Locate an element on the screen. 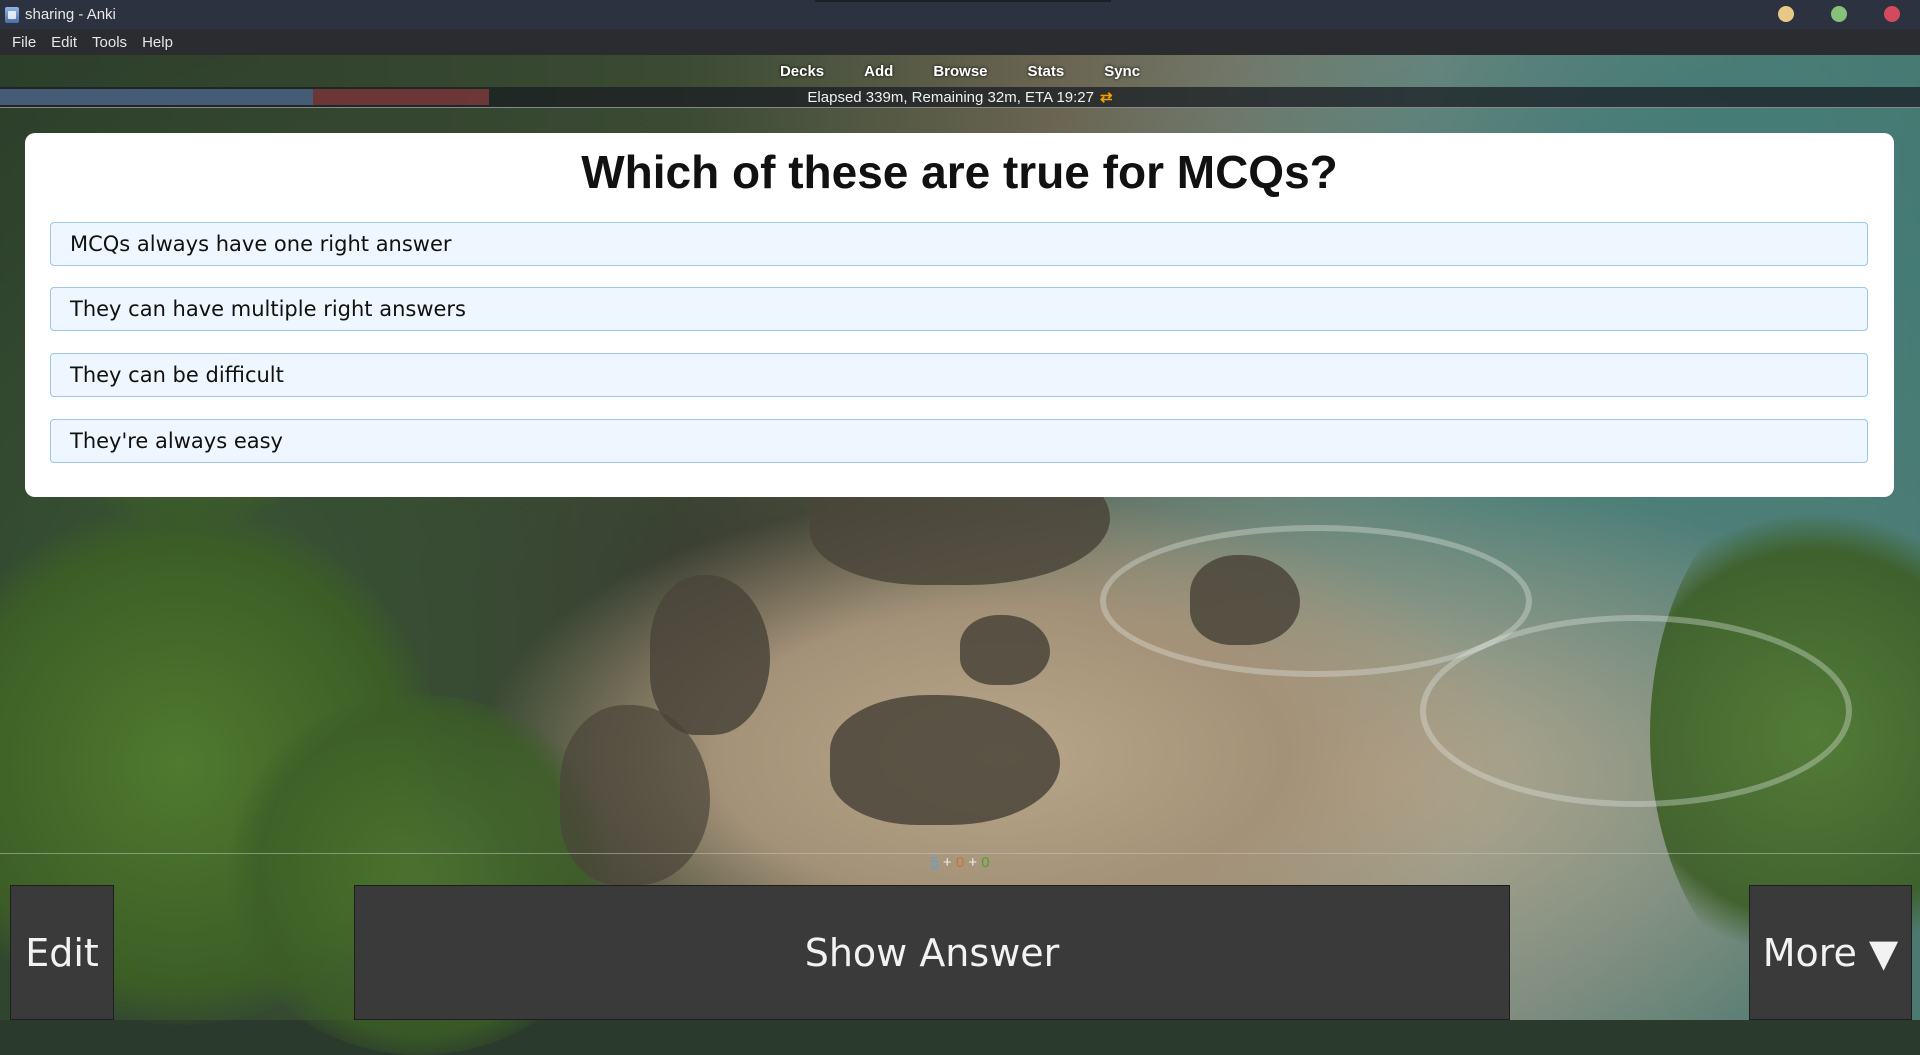  progress-status-bar: Elapsed 339m, Remaining 32m, ETA 19:27 ⇄ is located at coordinates (960, 97).